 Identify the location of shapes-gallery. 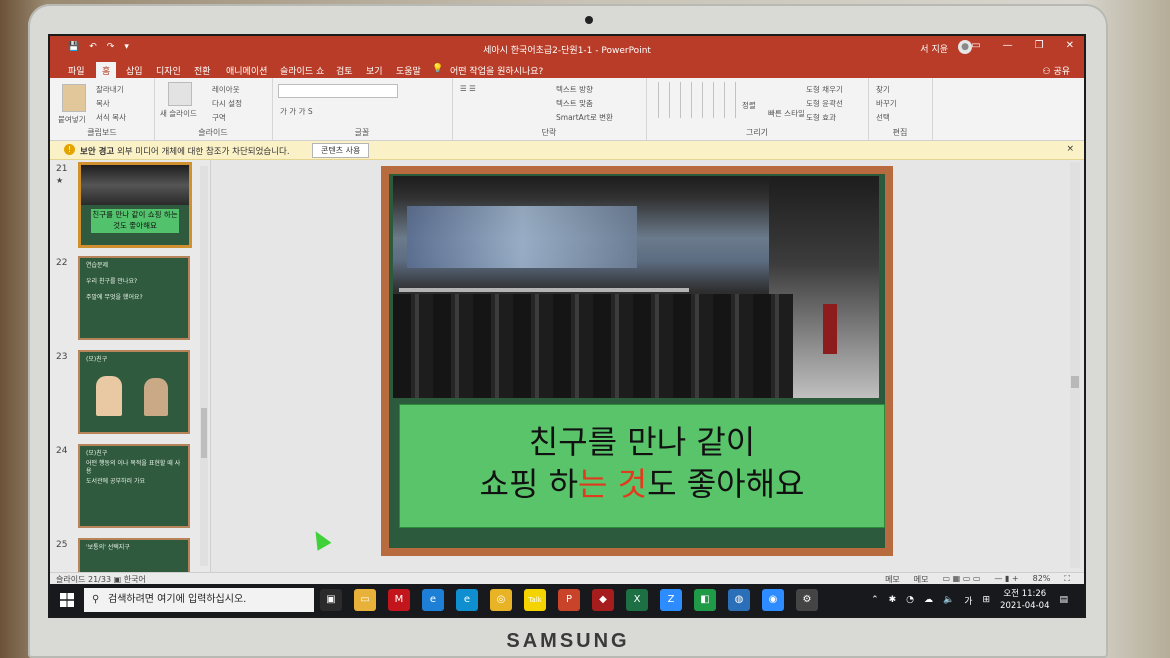
(695, 100).